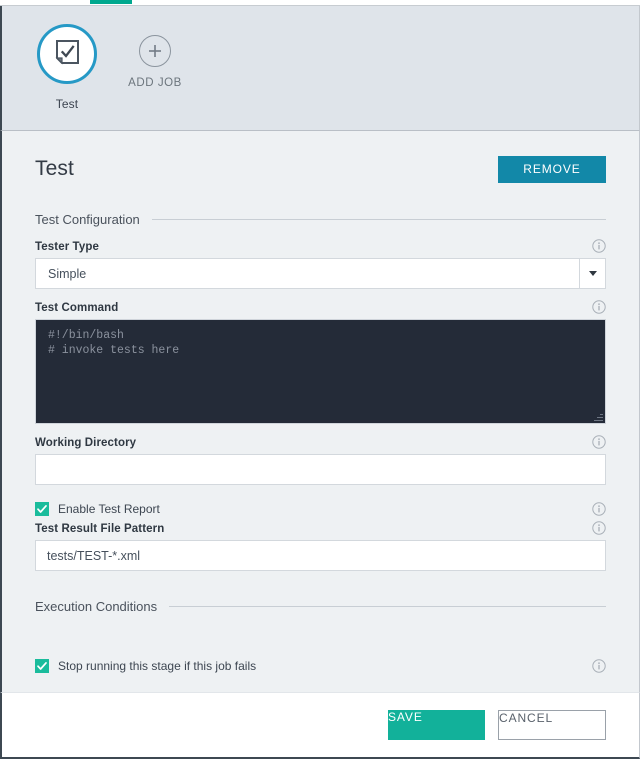 The width and height of the screenshot is (640, 759). What do you see at coordinates (552, 725) in the screenshot?
I see `cancel-button: CANCEL` at bounding box center [552, 725].